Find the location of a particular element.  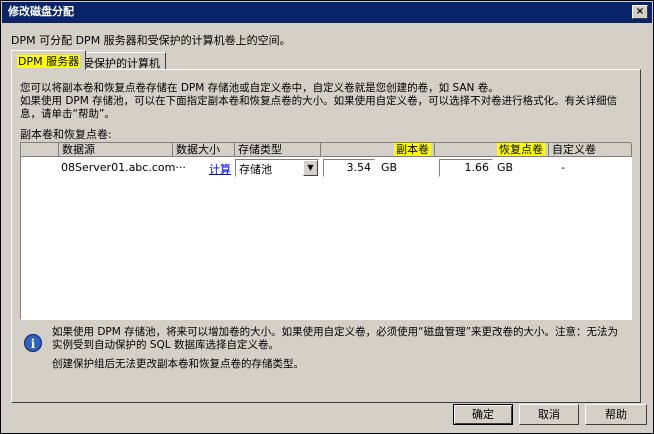

header-datasource: 数据源 is located at coordinates (116, 150).